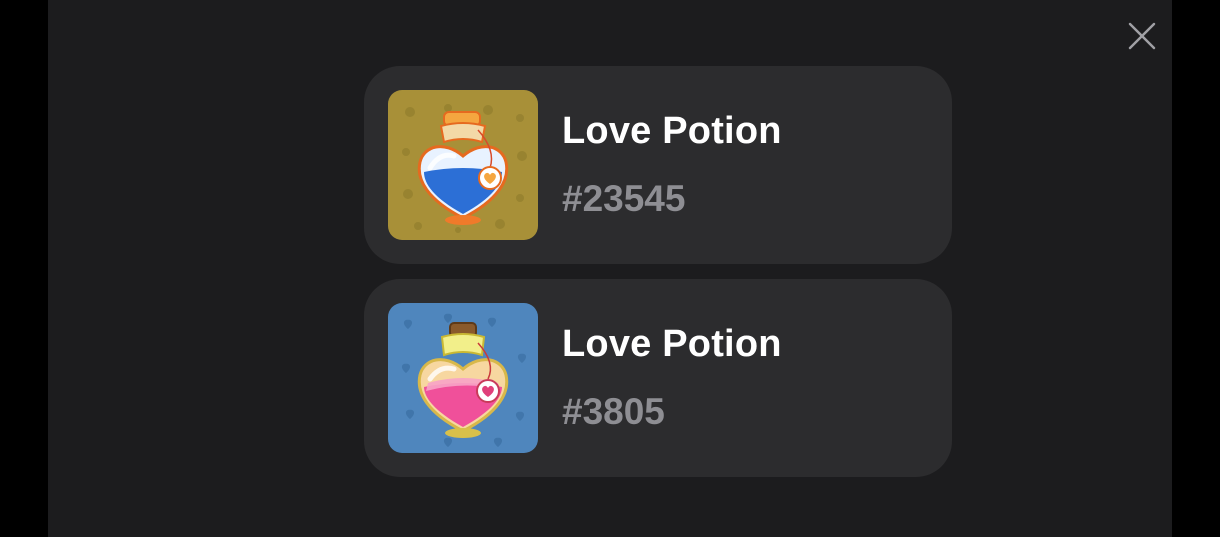  I want to click on close-icon, so click(1142, 36).